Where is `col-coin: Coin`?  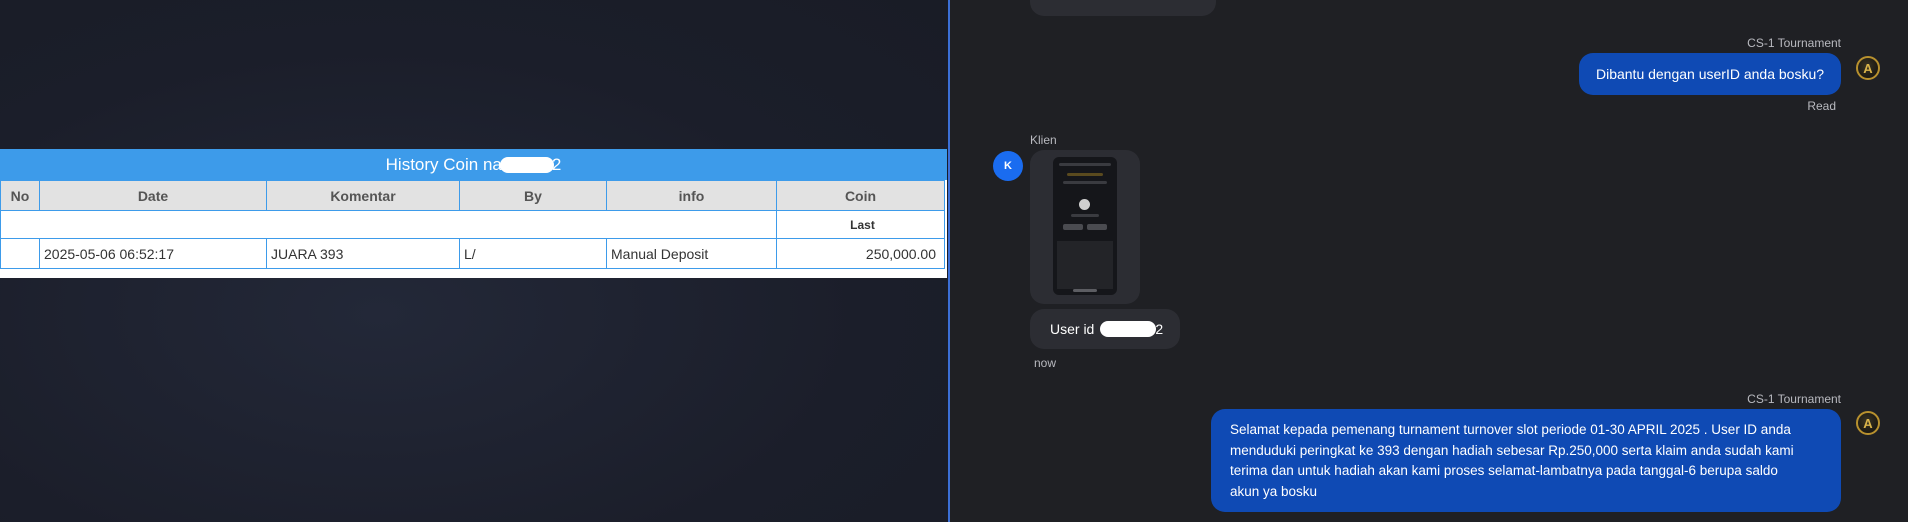 col-coin: Coin is located at coordinates (860, 195).